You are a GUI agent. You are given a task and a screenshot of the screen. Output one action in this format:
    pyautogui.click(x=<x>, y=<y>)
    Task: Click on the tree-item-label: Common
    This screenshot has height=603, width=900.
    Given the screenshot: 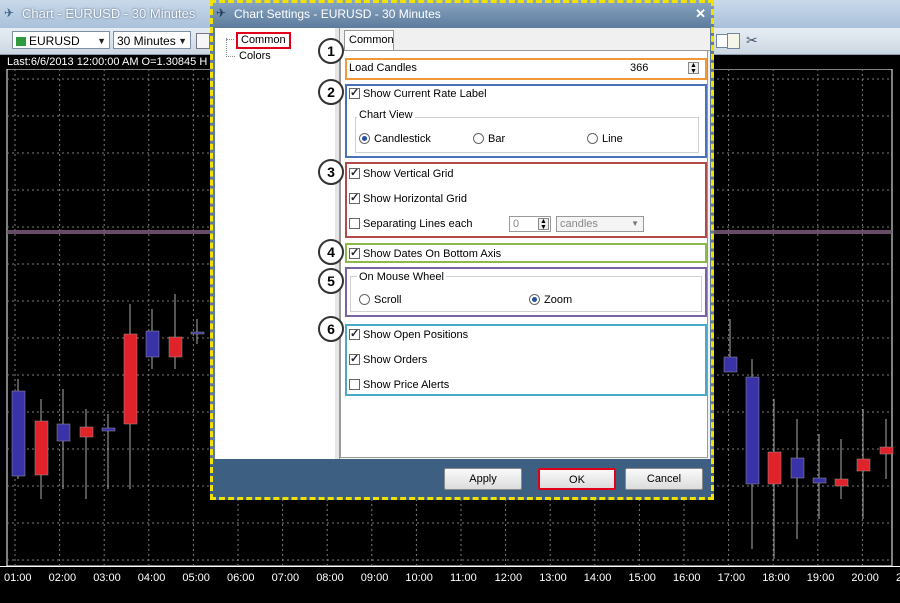 What is the action you would take?
    pyautogui.click(x=263, y=40)
    